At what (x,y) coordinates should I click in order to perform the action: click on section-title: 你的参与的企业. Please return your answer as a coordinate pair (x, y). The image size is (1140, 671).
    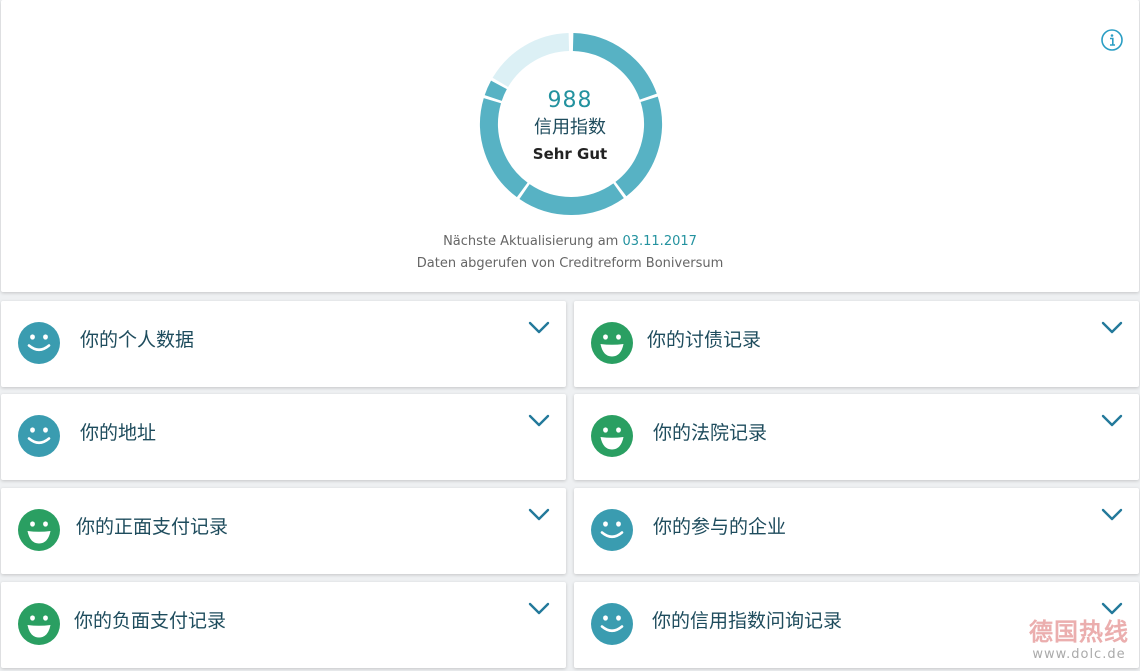
    Looking at the image, I should click on (720, 527).